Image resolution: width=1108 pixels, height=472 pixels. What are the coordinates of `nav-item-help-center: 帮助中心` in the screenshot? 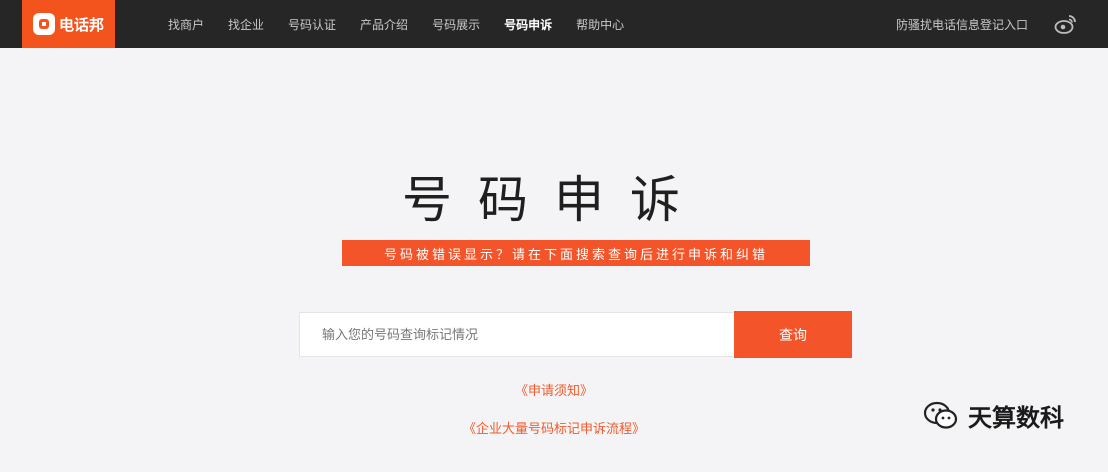 It's located at (600, 24).